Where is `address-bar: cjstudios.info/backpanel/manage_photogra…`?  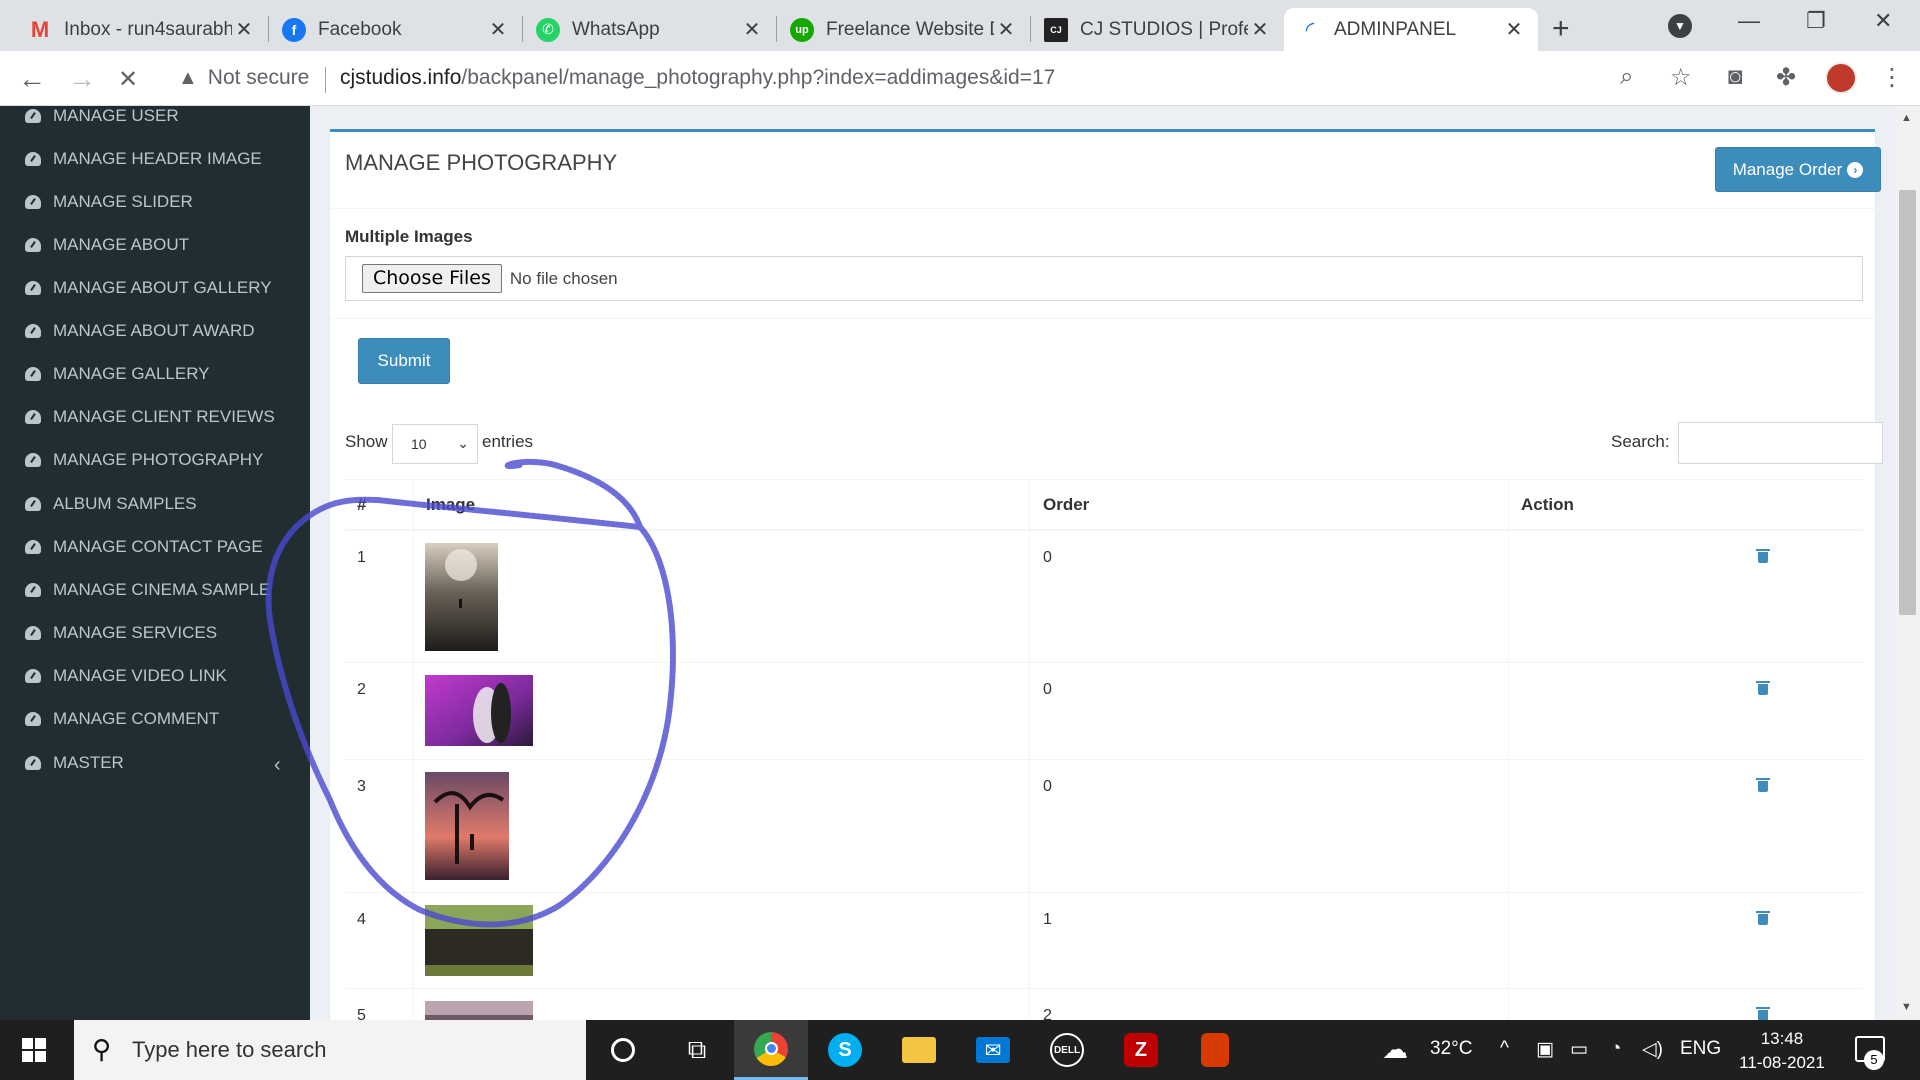 address-bar: cjstudios.info/backpanel/manage_photogra… is located at coordinates (697, 78).